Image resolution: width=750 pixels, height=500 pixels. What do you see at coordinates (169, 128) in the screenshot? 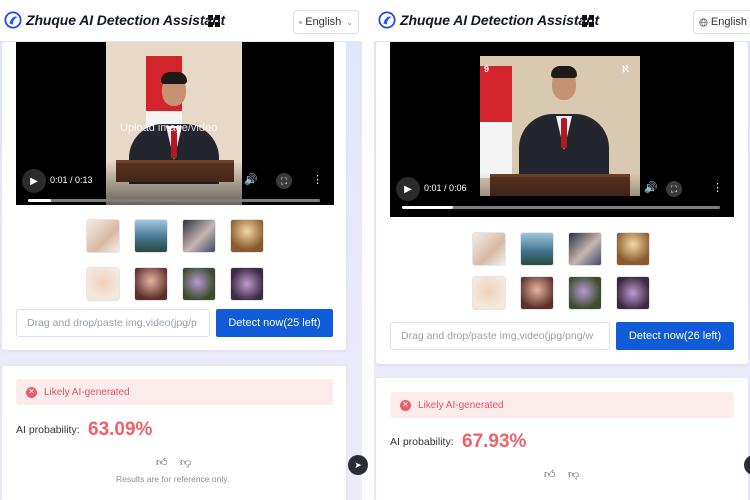
I see `upload-overlay-text: Upload image/video` at bounding box center [169, 128].